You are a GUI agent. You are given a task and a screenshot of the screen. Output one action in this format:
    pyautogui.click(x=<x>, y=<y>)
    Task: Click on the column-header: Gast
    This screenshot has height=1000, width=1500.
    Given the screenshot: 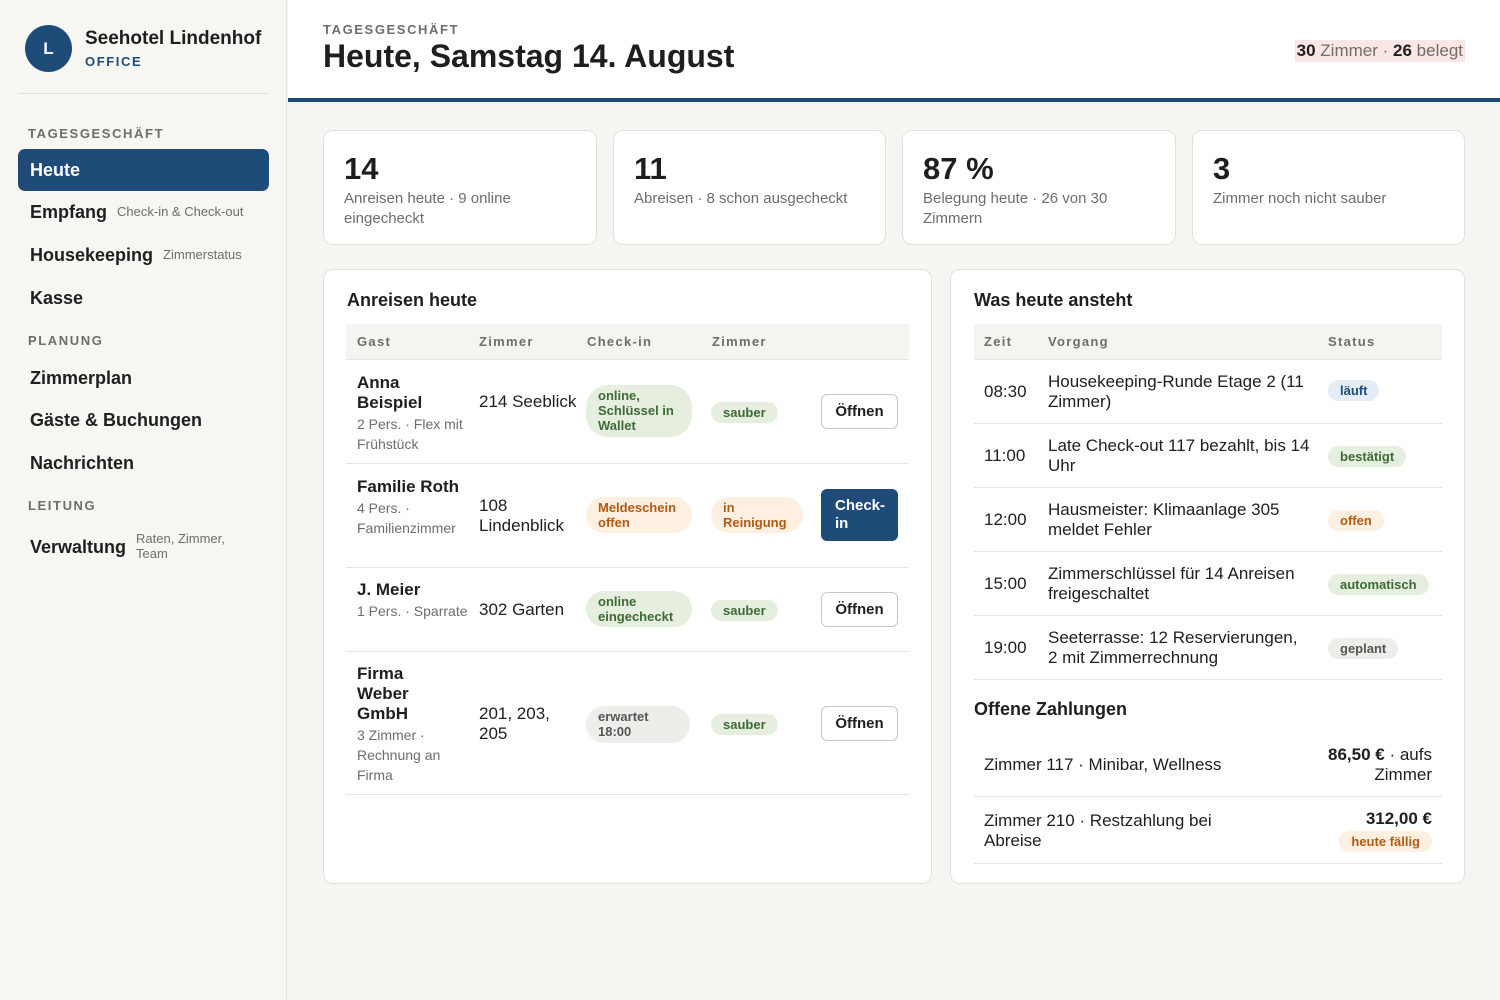 What is the action you would take?
    pyautogui.click(x=374, y=341)
    